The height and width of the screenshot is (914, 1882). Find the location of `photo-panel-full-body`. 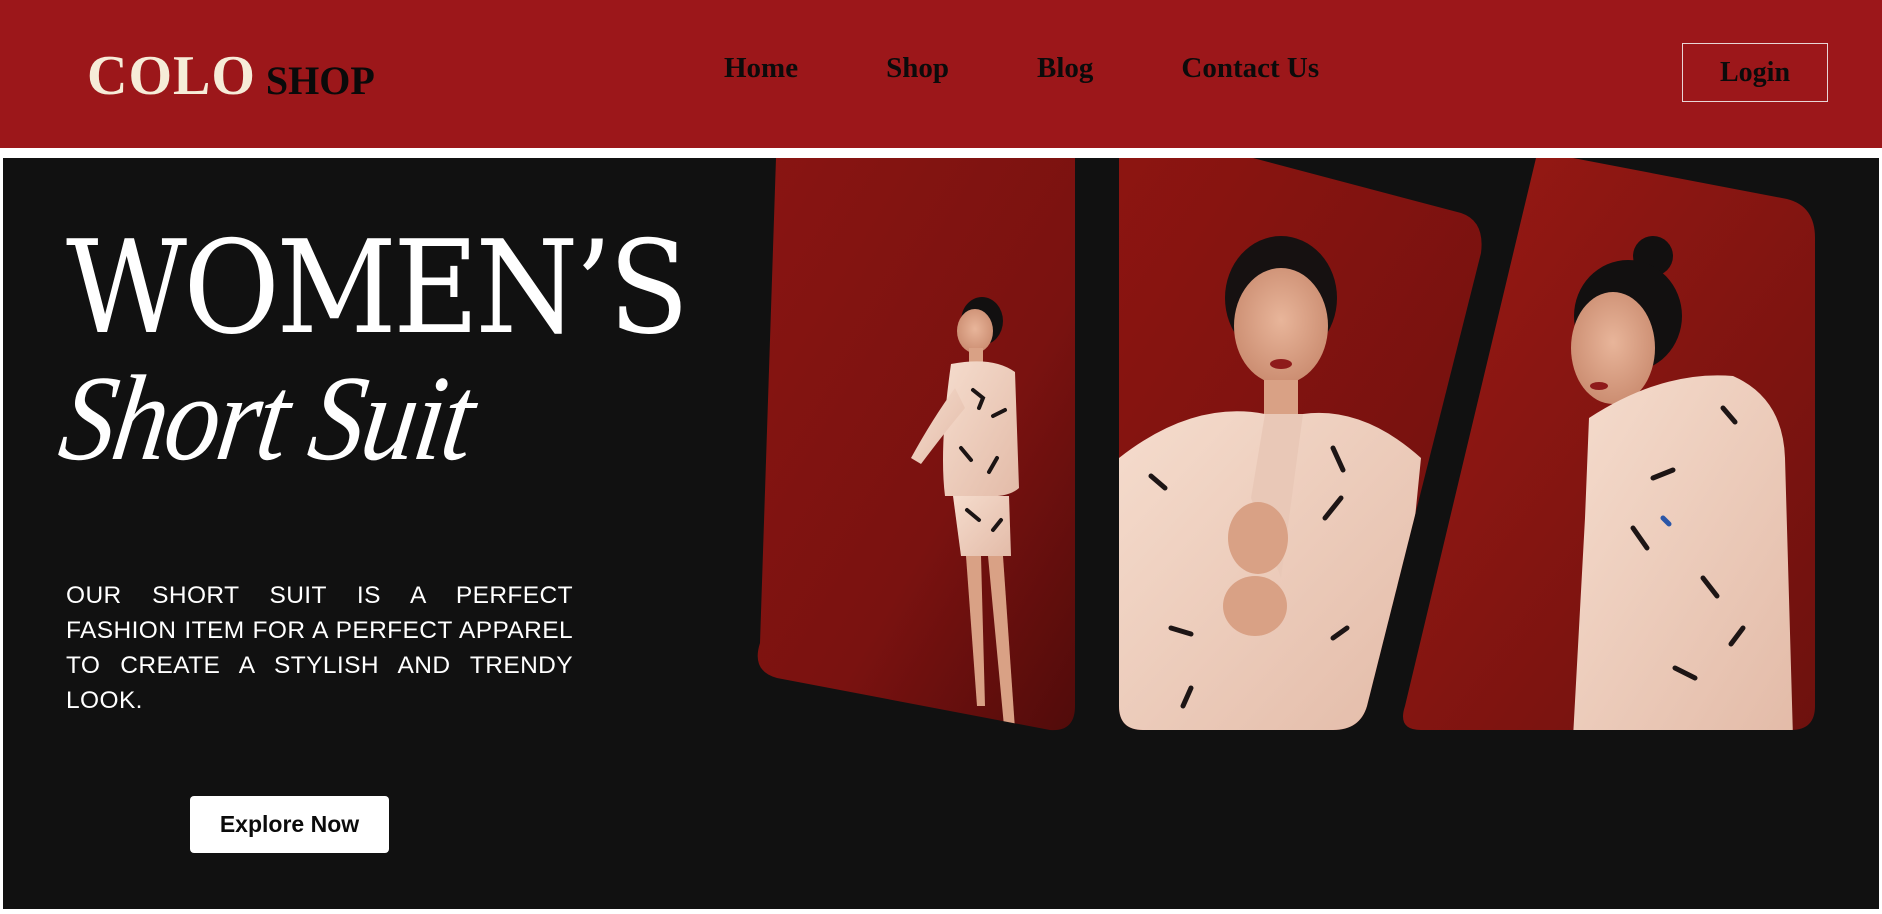

photo-panel-full-body is located at coordinates (916, 444).